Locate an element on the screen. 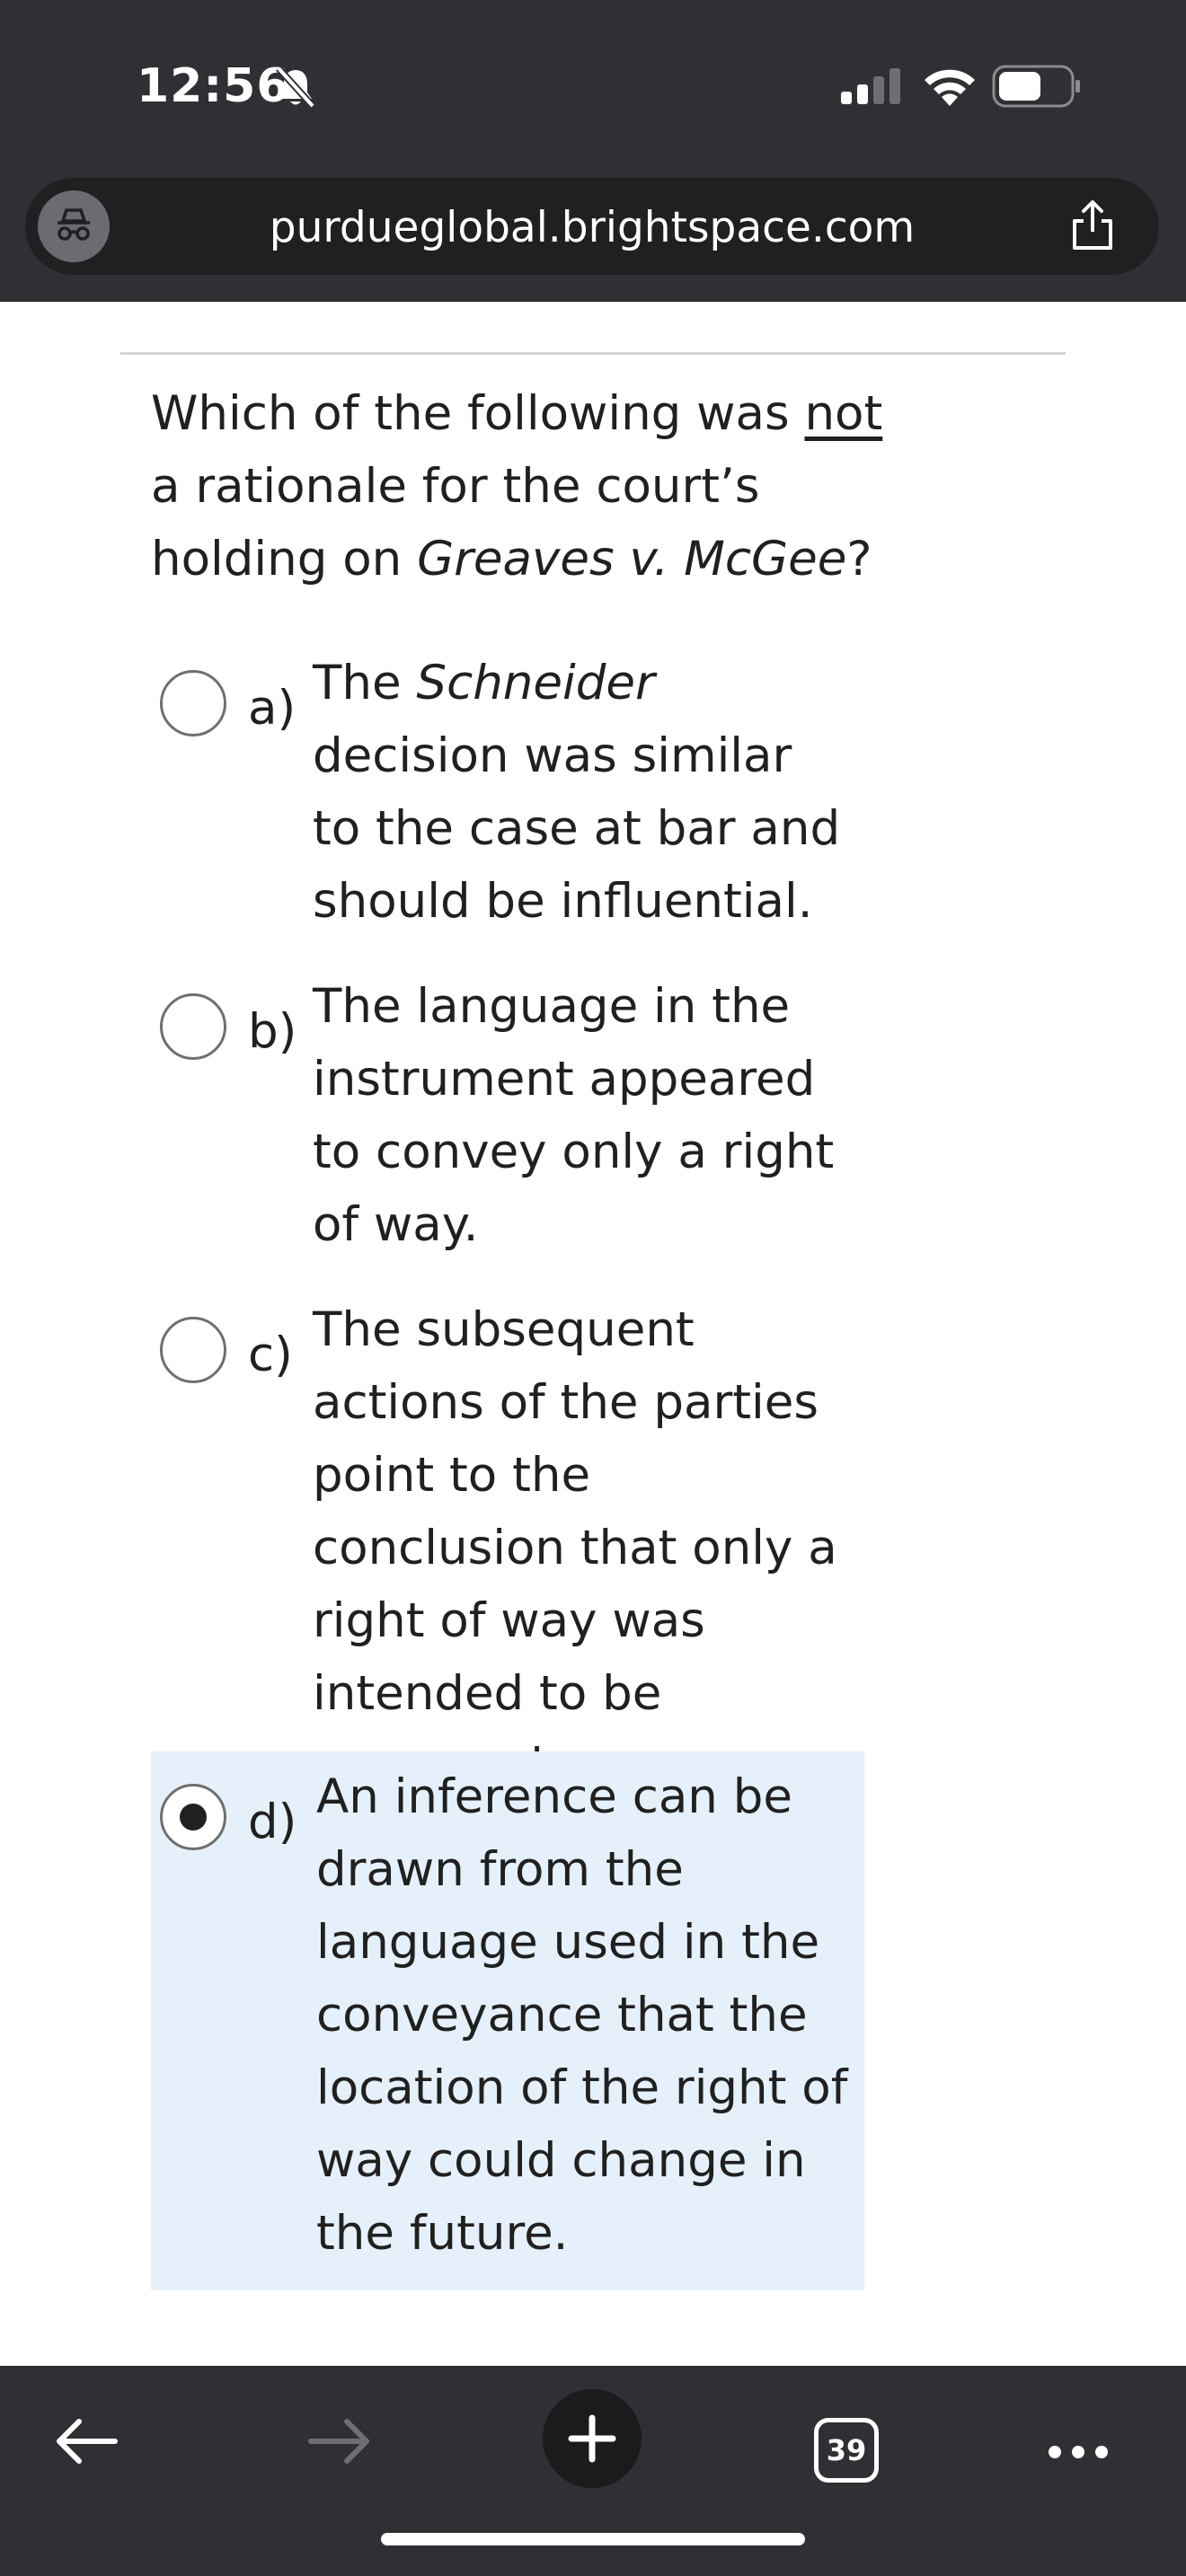 This screenshot has height=2576, width=1186. new-tab-button is located at coordinates (592, 2438).